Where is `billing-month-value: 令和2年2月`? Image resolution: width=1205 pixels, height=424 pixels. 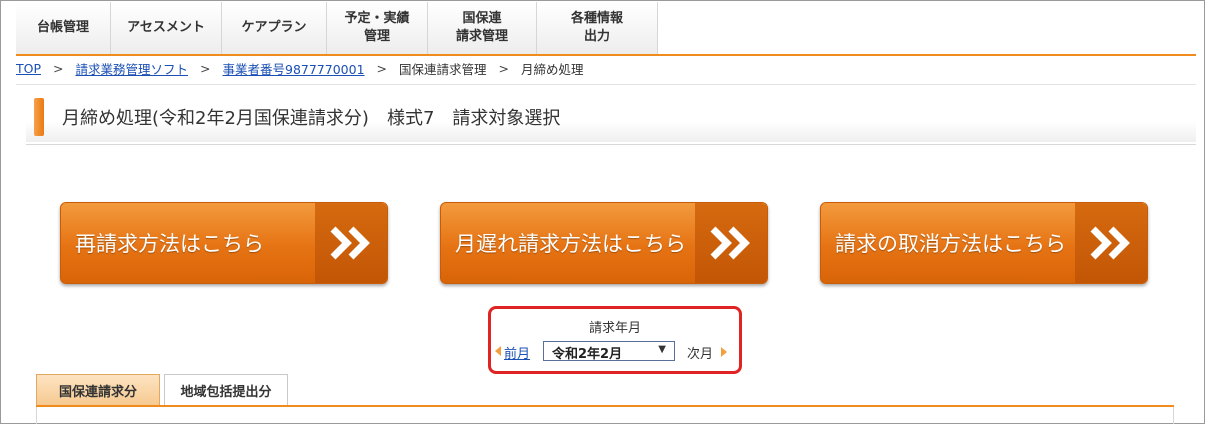
billing-month-value: 令和2年2月 is located at coordinates (587, 354).